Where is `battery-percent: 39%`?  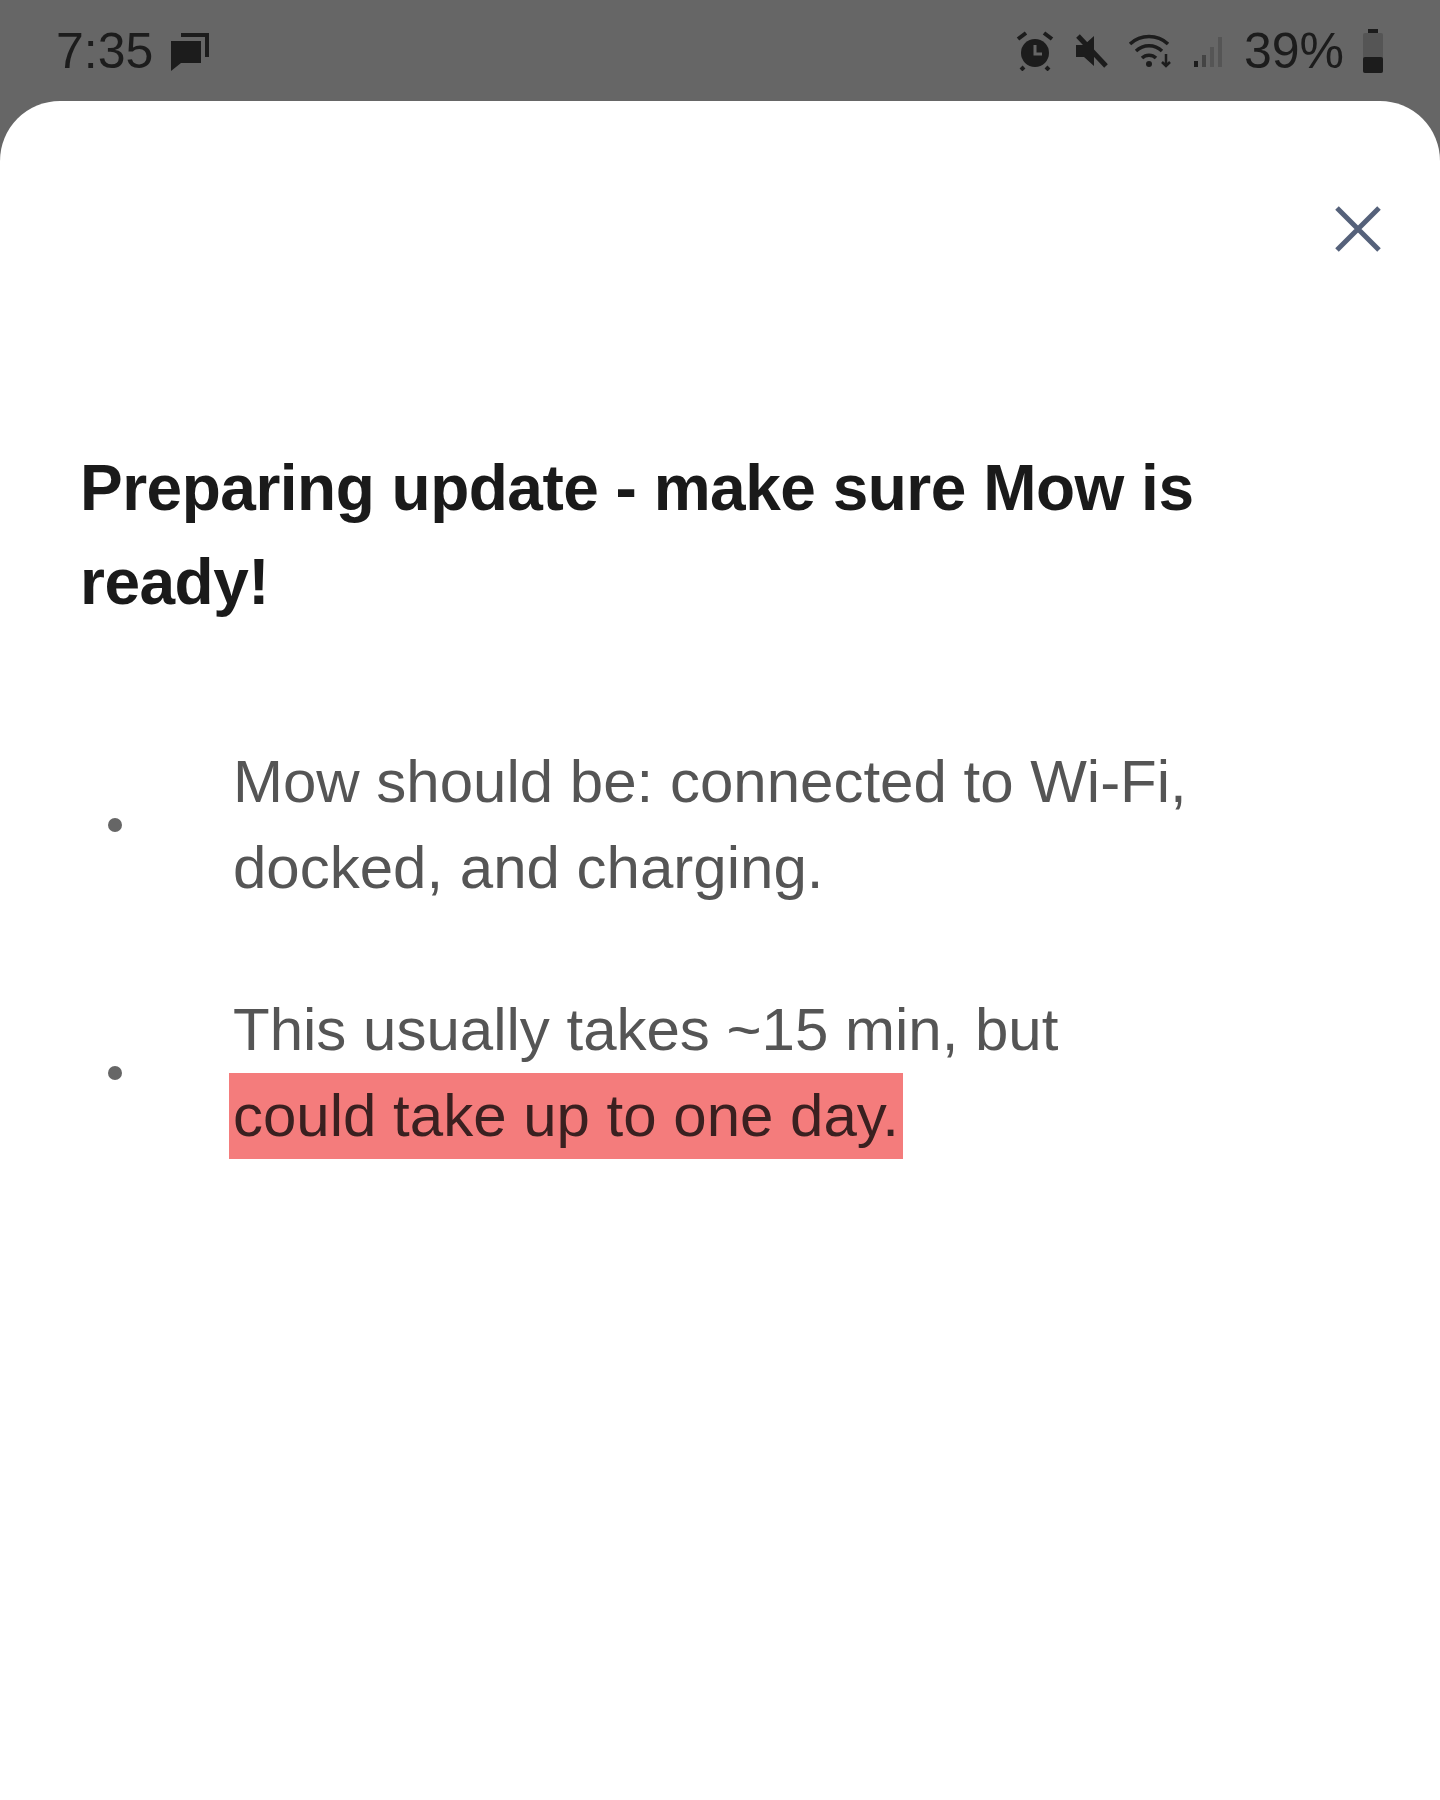 battery-percent: 39% is located at coordinates (1293, 50).